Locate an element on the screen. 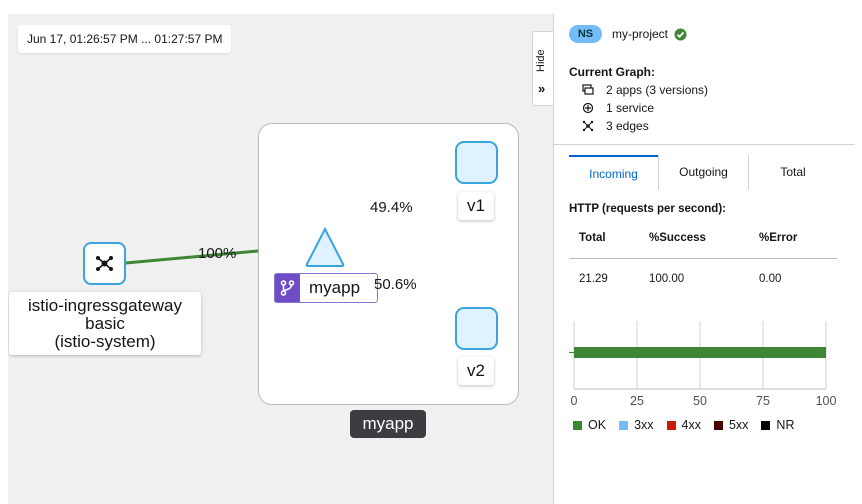  time-range-label: Jun 17, 01:26:57 PM ... 01:27:57 PM is located at coordinates (125, 39).